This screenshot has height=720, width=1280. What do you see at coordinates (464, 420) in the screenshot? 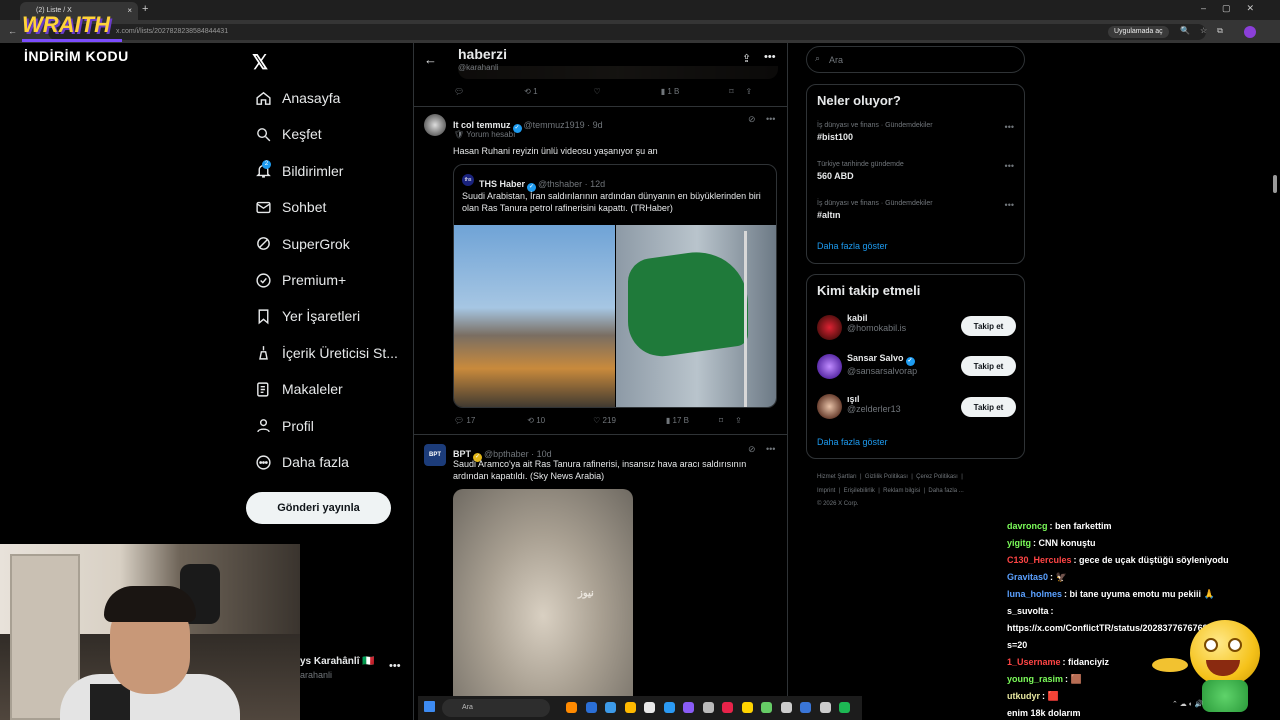
I see `reply-button: 💬︎ 17` at bounding box center [464, 420].